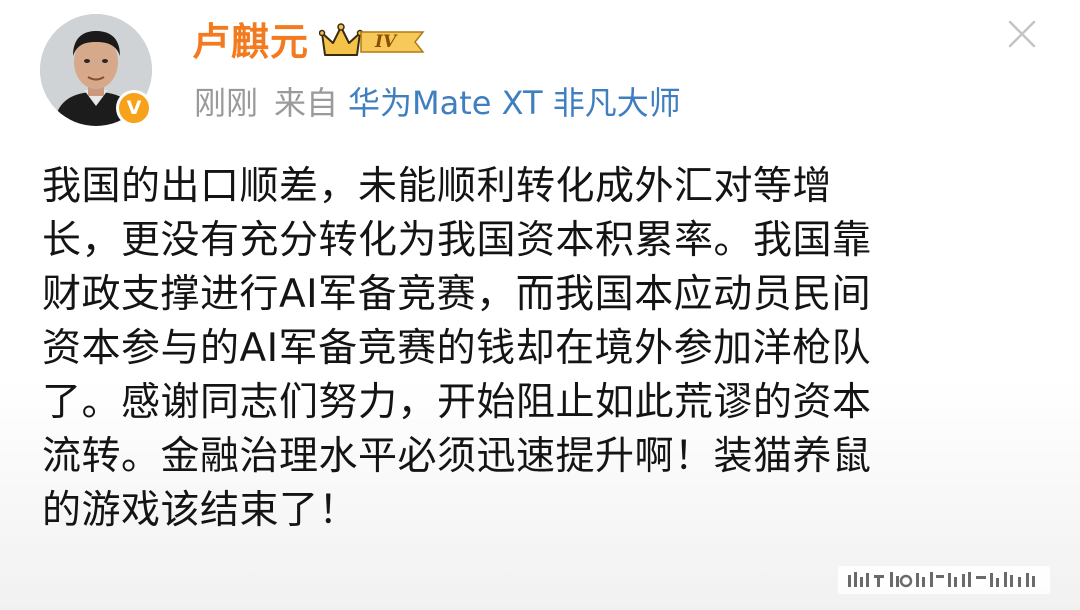 Image resolution: width=1080 pixels, height=610 pixels. I want to click on avatar-container: V, so click(96, 70).